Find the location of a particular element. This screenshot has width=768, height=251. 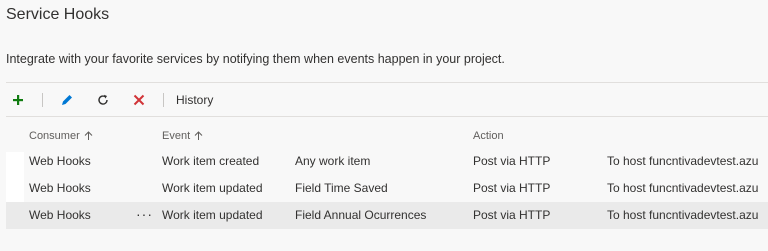

pencil-icon is located at coordinates (67, 100).